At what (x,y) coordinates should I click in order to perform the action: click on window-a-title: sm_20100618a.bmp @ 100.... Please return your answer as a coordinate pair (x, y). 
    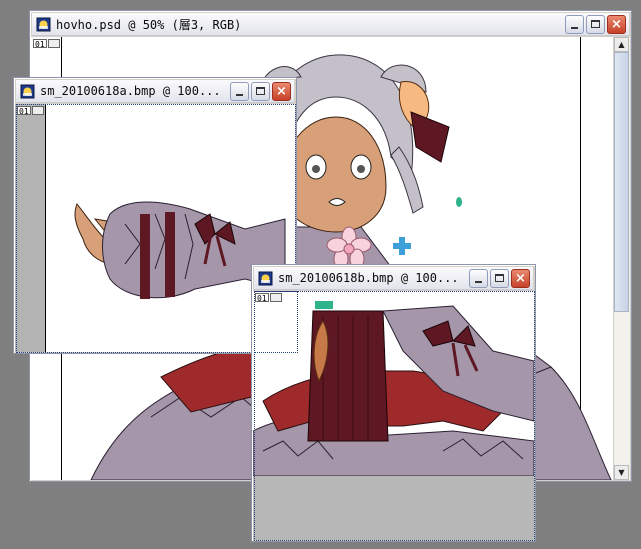
    Looking at the image, I should click on (130, 91).